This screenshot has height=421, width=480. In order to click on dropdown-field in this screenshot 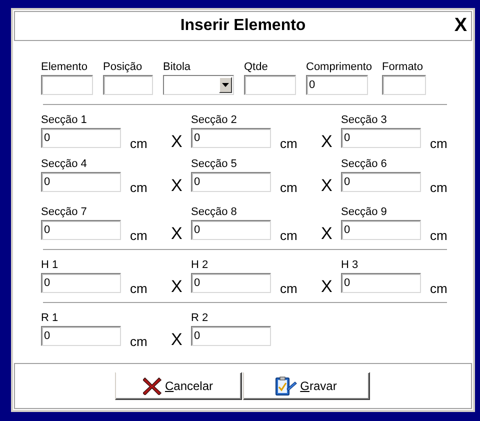, I will do `click(198, 85)`.